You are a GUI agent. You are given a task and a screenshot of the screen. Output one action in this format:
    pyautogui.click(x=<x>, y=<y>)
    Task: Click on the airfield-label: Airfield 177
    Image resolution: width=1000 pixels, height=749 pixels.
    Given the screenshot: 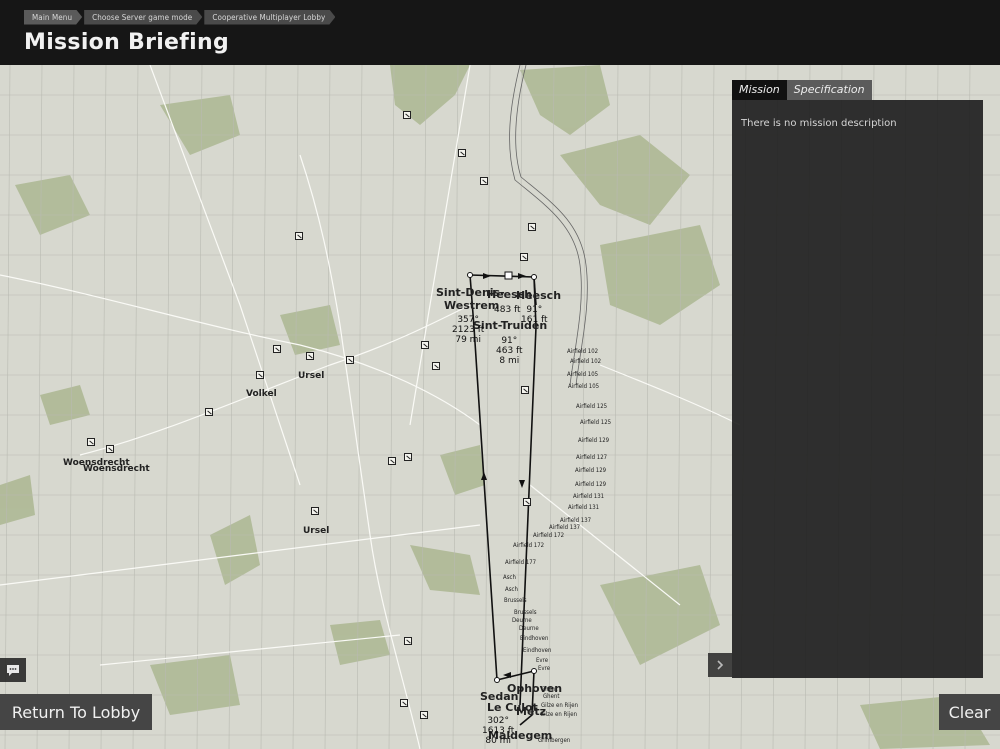 What is the action you would take?
    pyautogui.click(x=521, y=562)
    